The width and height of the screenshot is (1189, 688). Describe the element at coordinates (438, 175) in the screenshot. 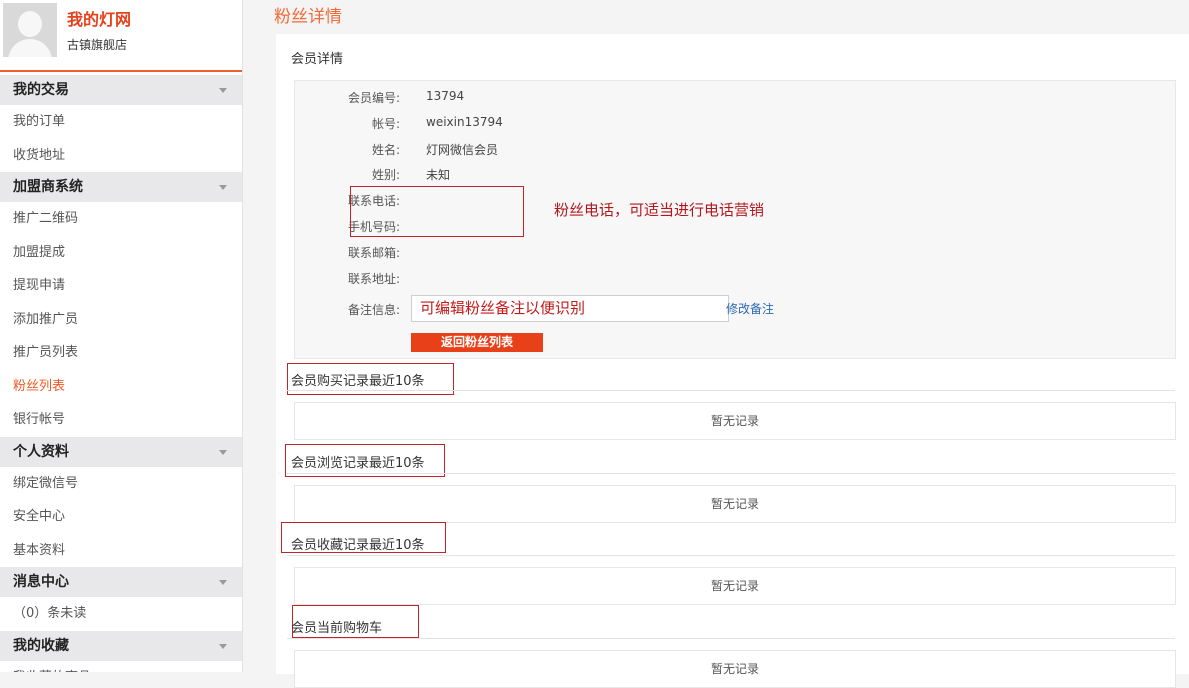

I see `field-value-gender: 未知` at that location.